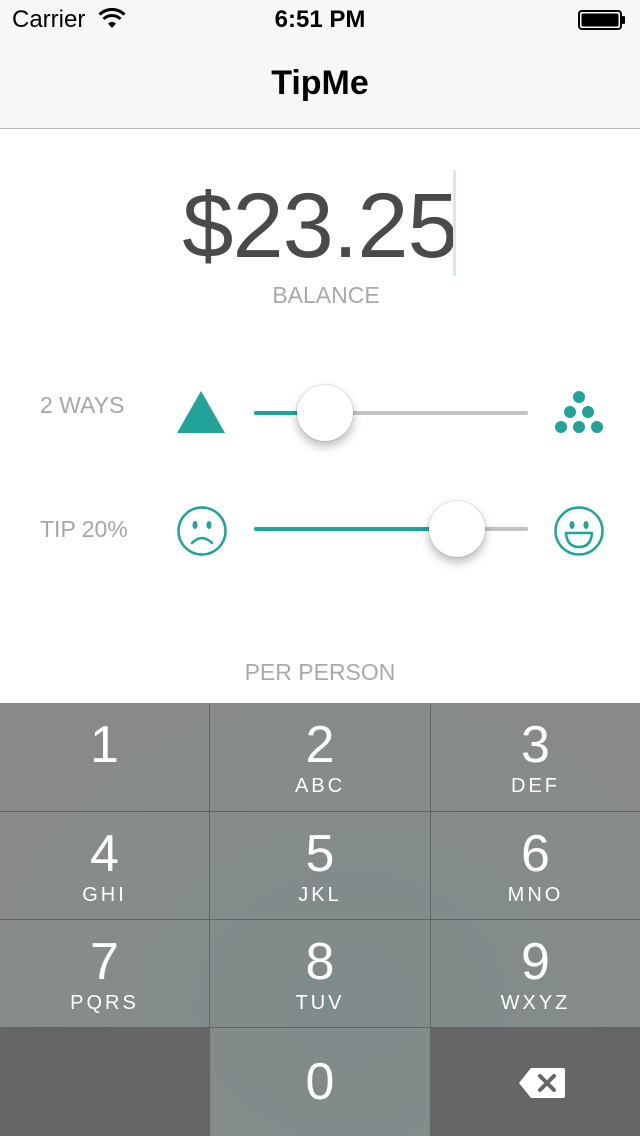 This screenshot has width=640, height=1136. Describe the element at coordinates (202, 531) in the screenshot. I see `sad-face-icon` at that location.